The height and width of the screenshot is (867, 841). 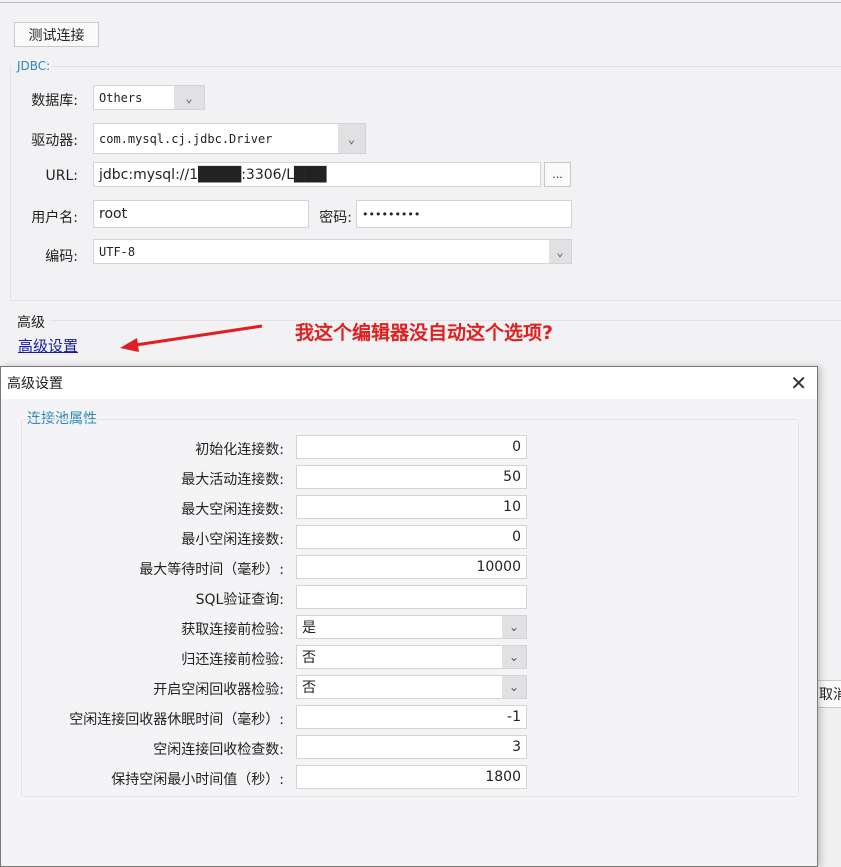 I want to click on encoding-label: 编码:, so click(x=61, y=257).